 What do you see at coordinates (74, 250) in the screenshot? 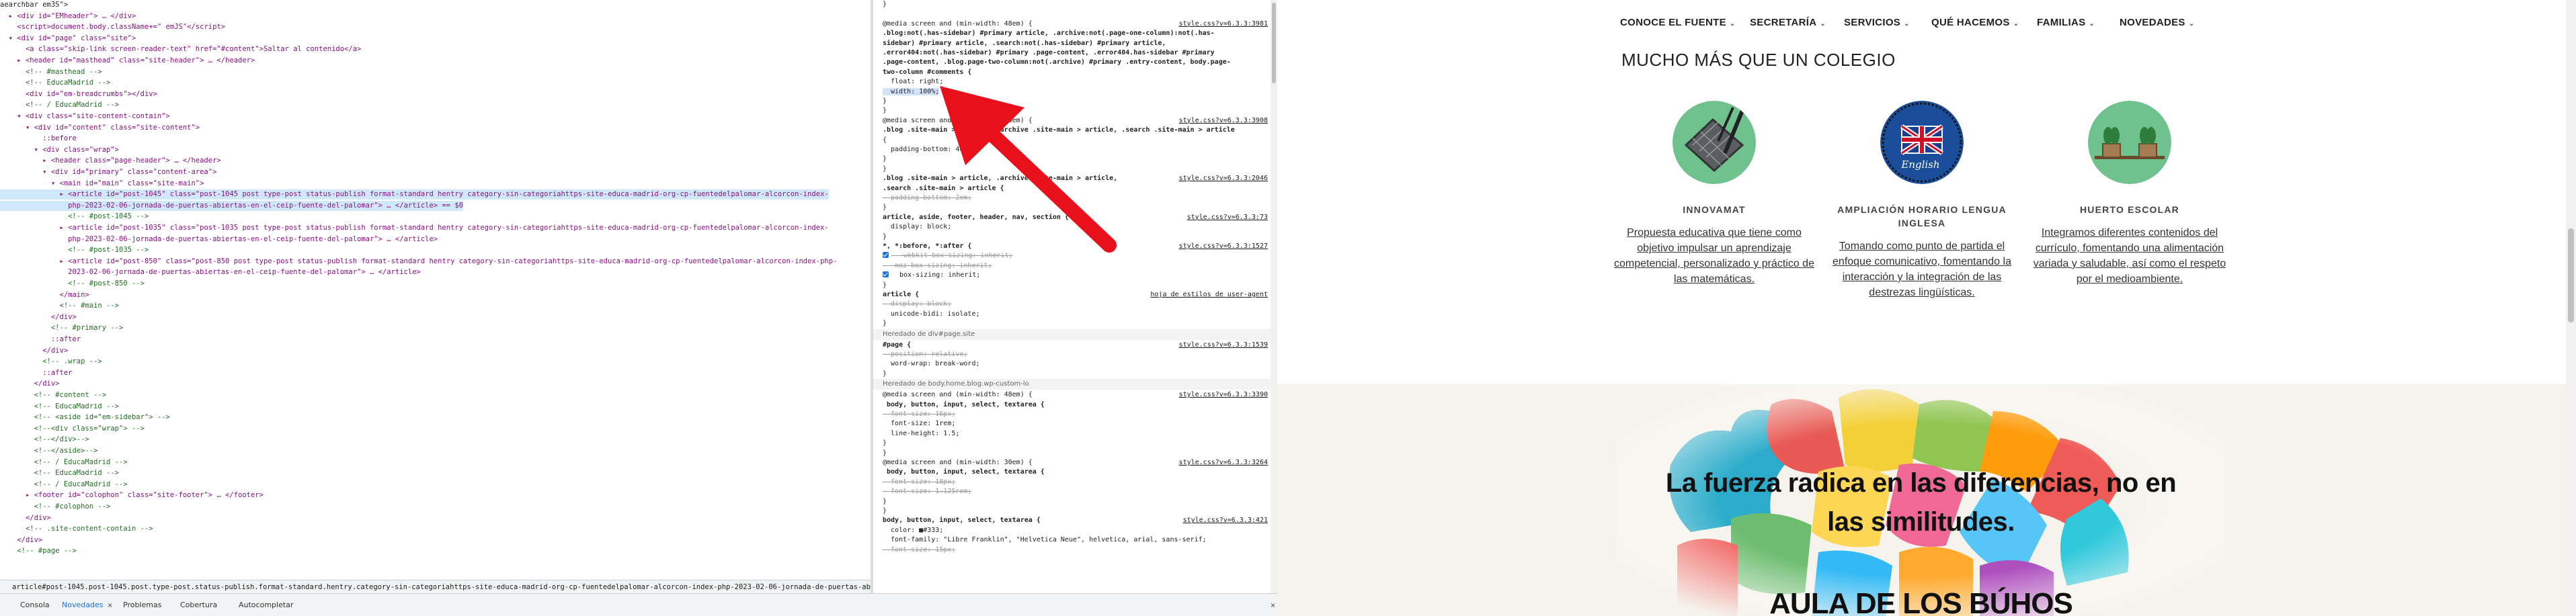
I see `dom-comment: <!-- #post-1035 -->` at bounding box center [74, 250].